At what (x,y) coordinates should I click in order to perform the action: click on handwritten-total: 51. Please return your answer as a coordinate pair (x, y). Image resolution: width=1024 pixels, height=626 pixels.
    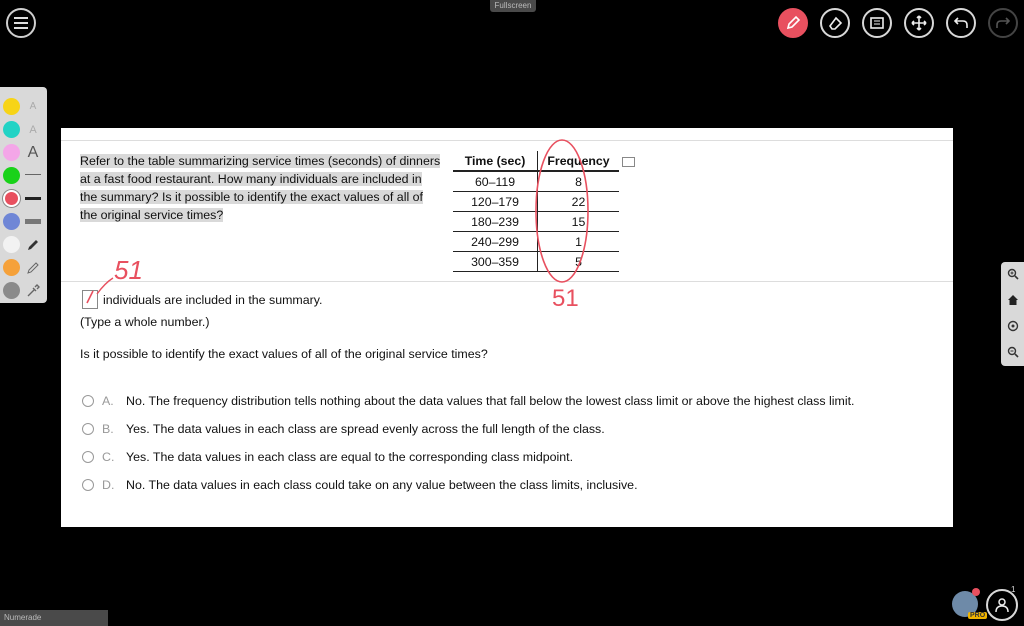
    Looking at the image, I should click on (565, 298).